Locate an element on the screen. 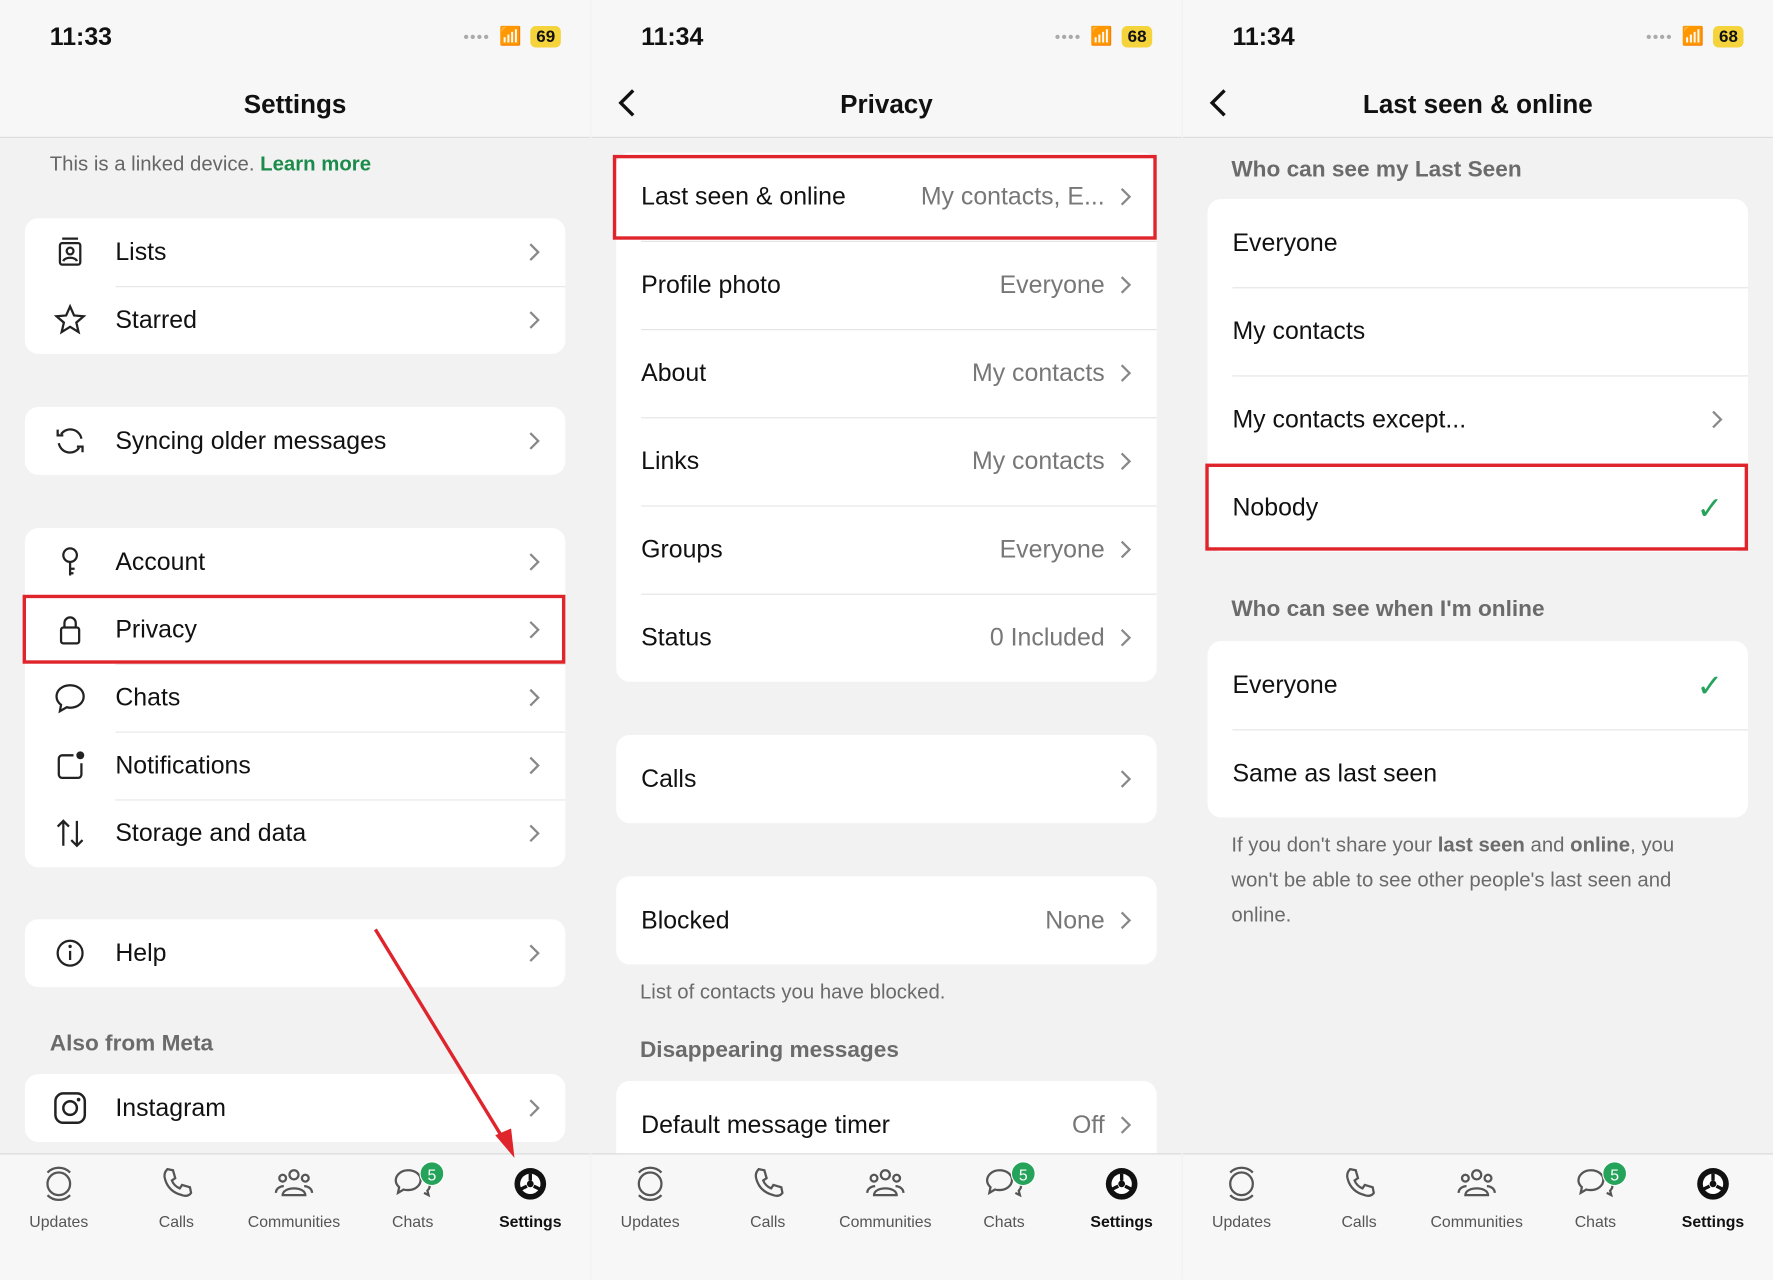 The image size is (1773, 1280). settings-item-label: Privacy is located at coordinates (156, 629).